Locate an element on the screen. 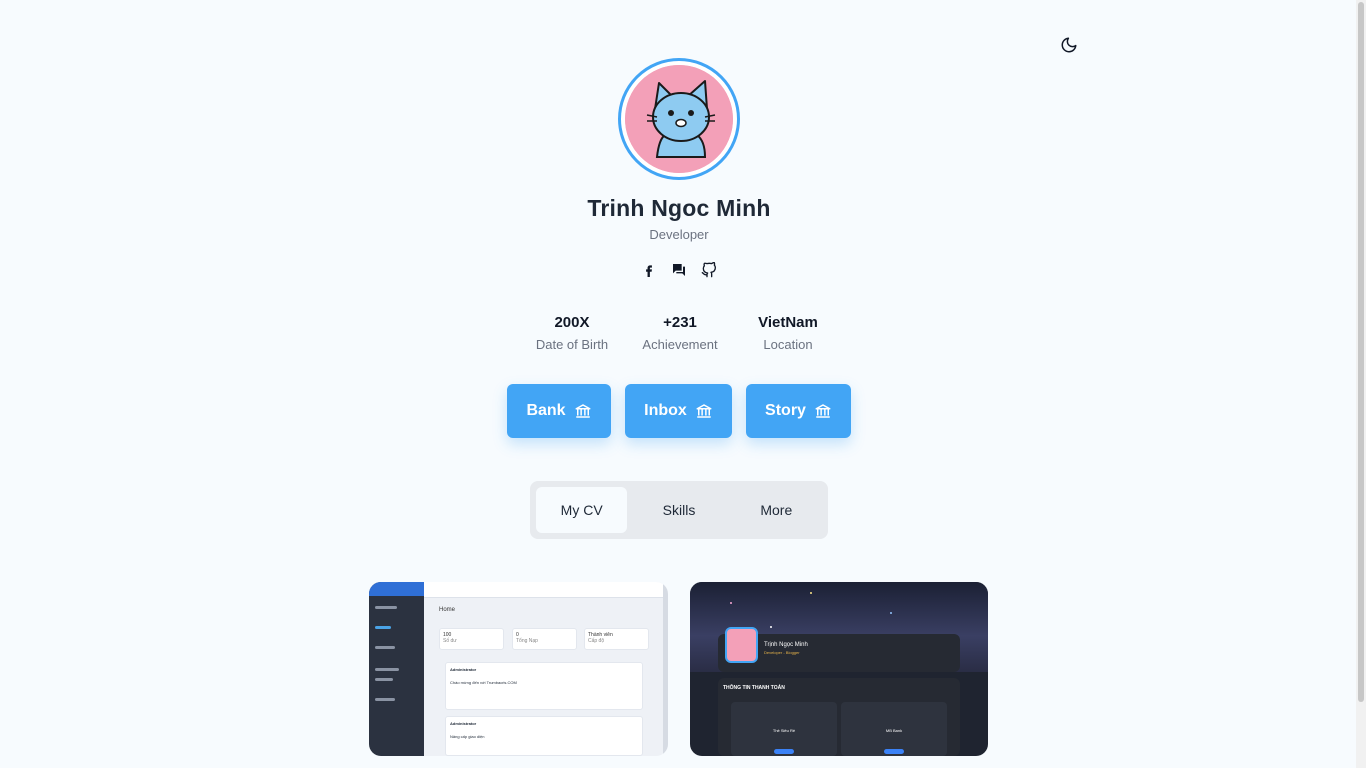 This screenshot has width=1366, height=768. scrollbar-thumb is located at coordinates (1361, 352).